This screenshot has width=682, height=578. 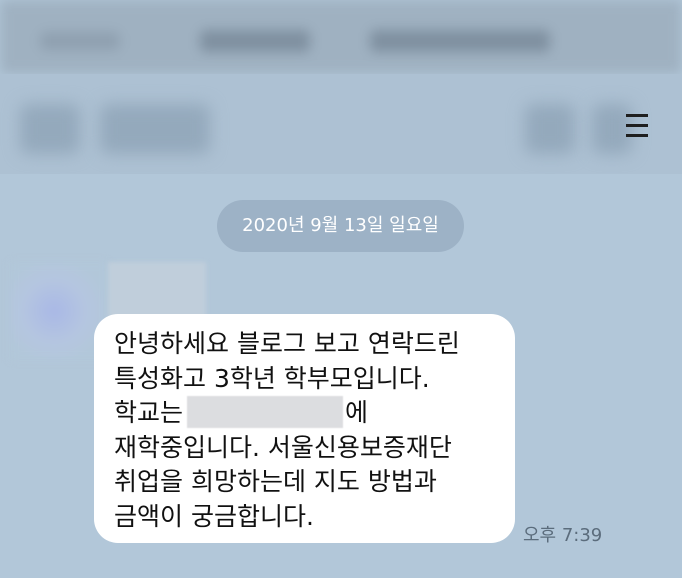 I want to click on back-button-blurred, so click(x=50, y=129).